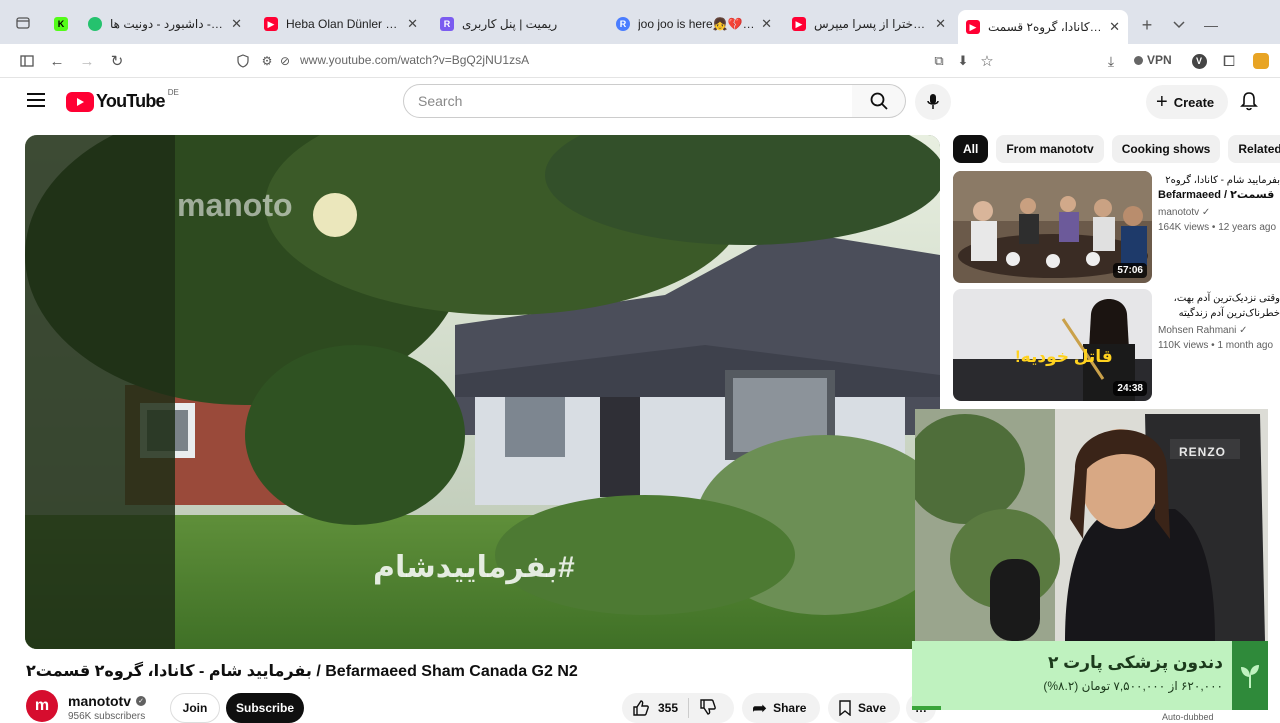 This screenshot has width=1280, height=723. Describe the element at coordinates (1219, 180) in the screenshot. I see `recommendation-title: بفرمایید شام - کانادا، گروه۲` at that location.